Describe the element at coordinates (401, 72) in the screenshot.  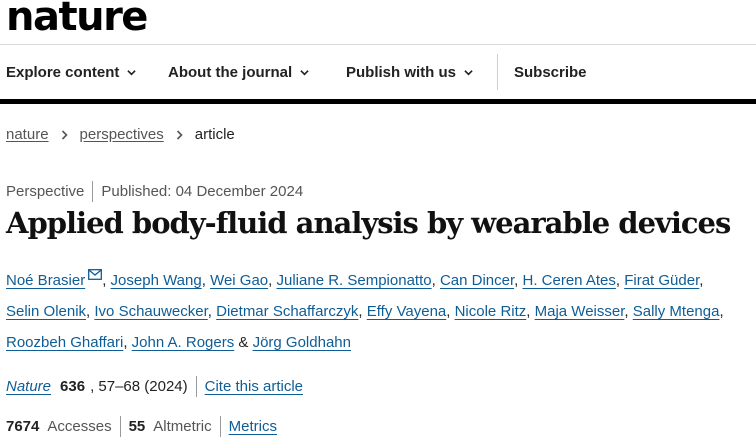
I see `nav-publish-label: Publish with us` at that location.